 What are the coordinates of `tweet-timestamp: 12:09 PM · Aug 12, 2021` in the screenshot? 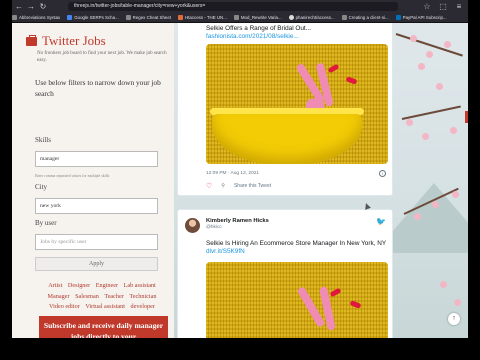 It's located at (232, 173).